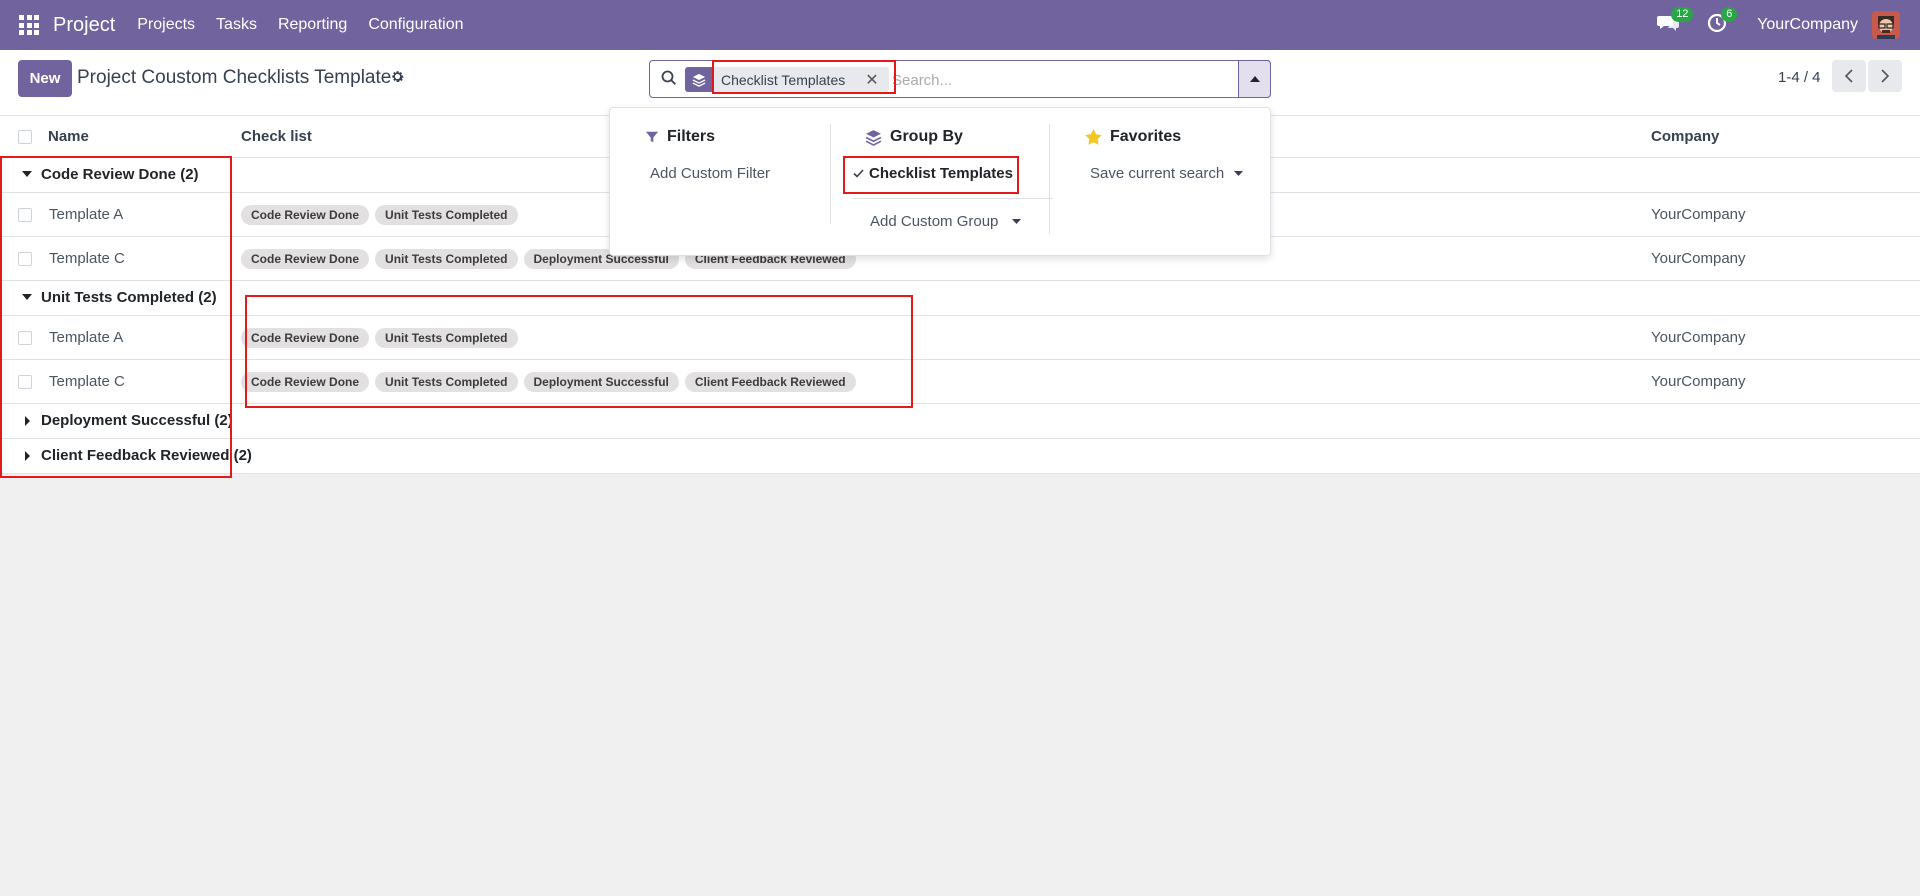  What do you see at coordinates (1093, 137) in the screenshot?
I see `star-icon` at bounding box center [1093, 137].